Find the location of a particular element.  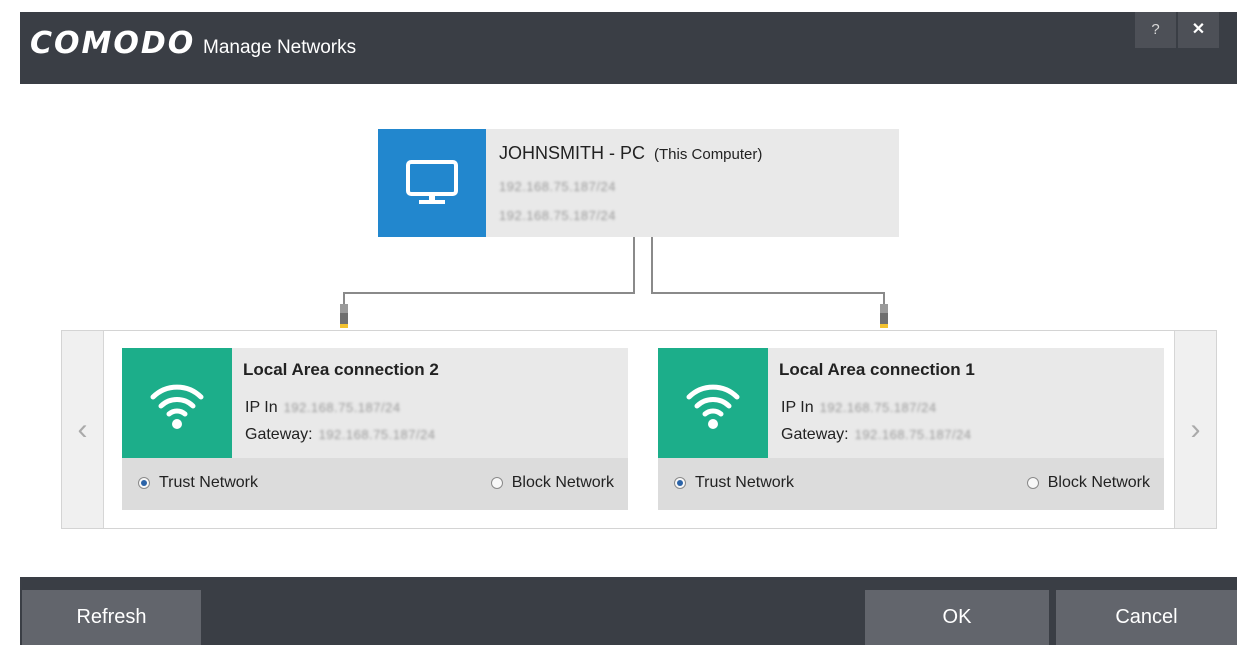

monitor-icon is located at coordinates (432, 183).